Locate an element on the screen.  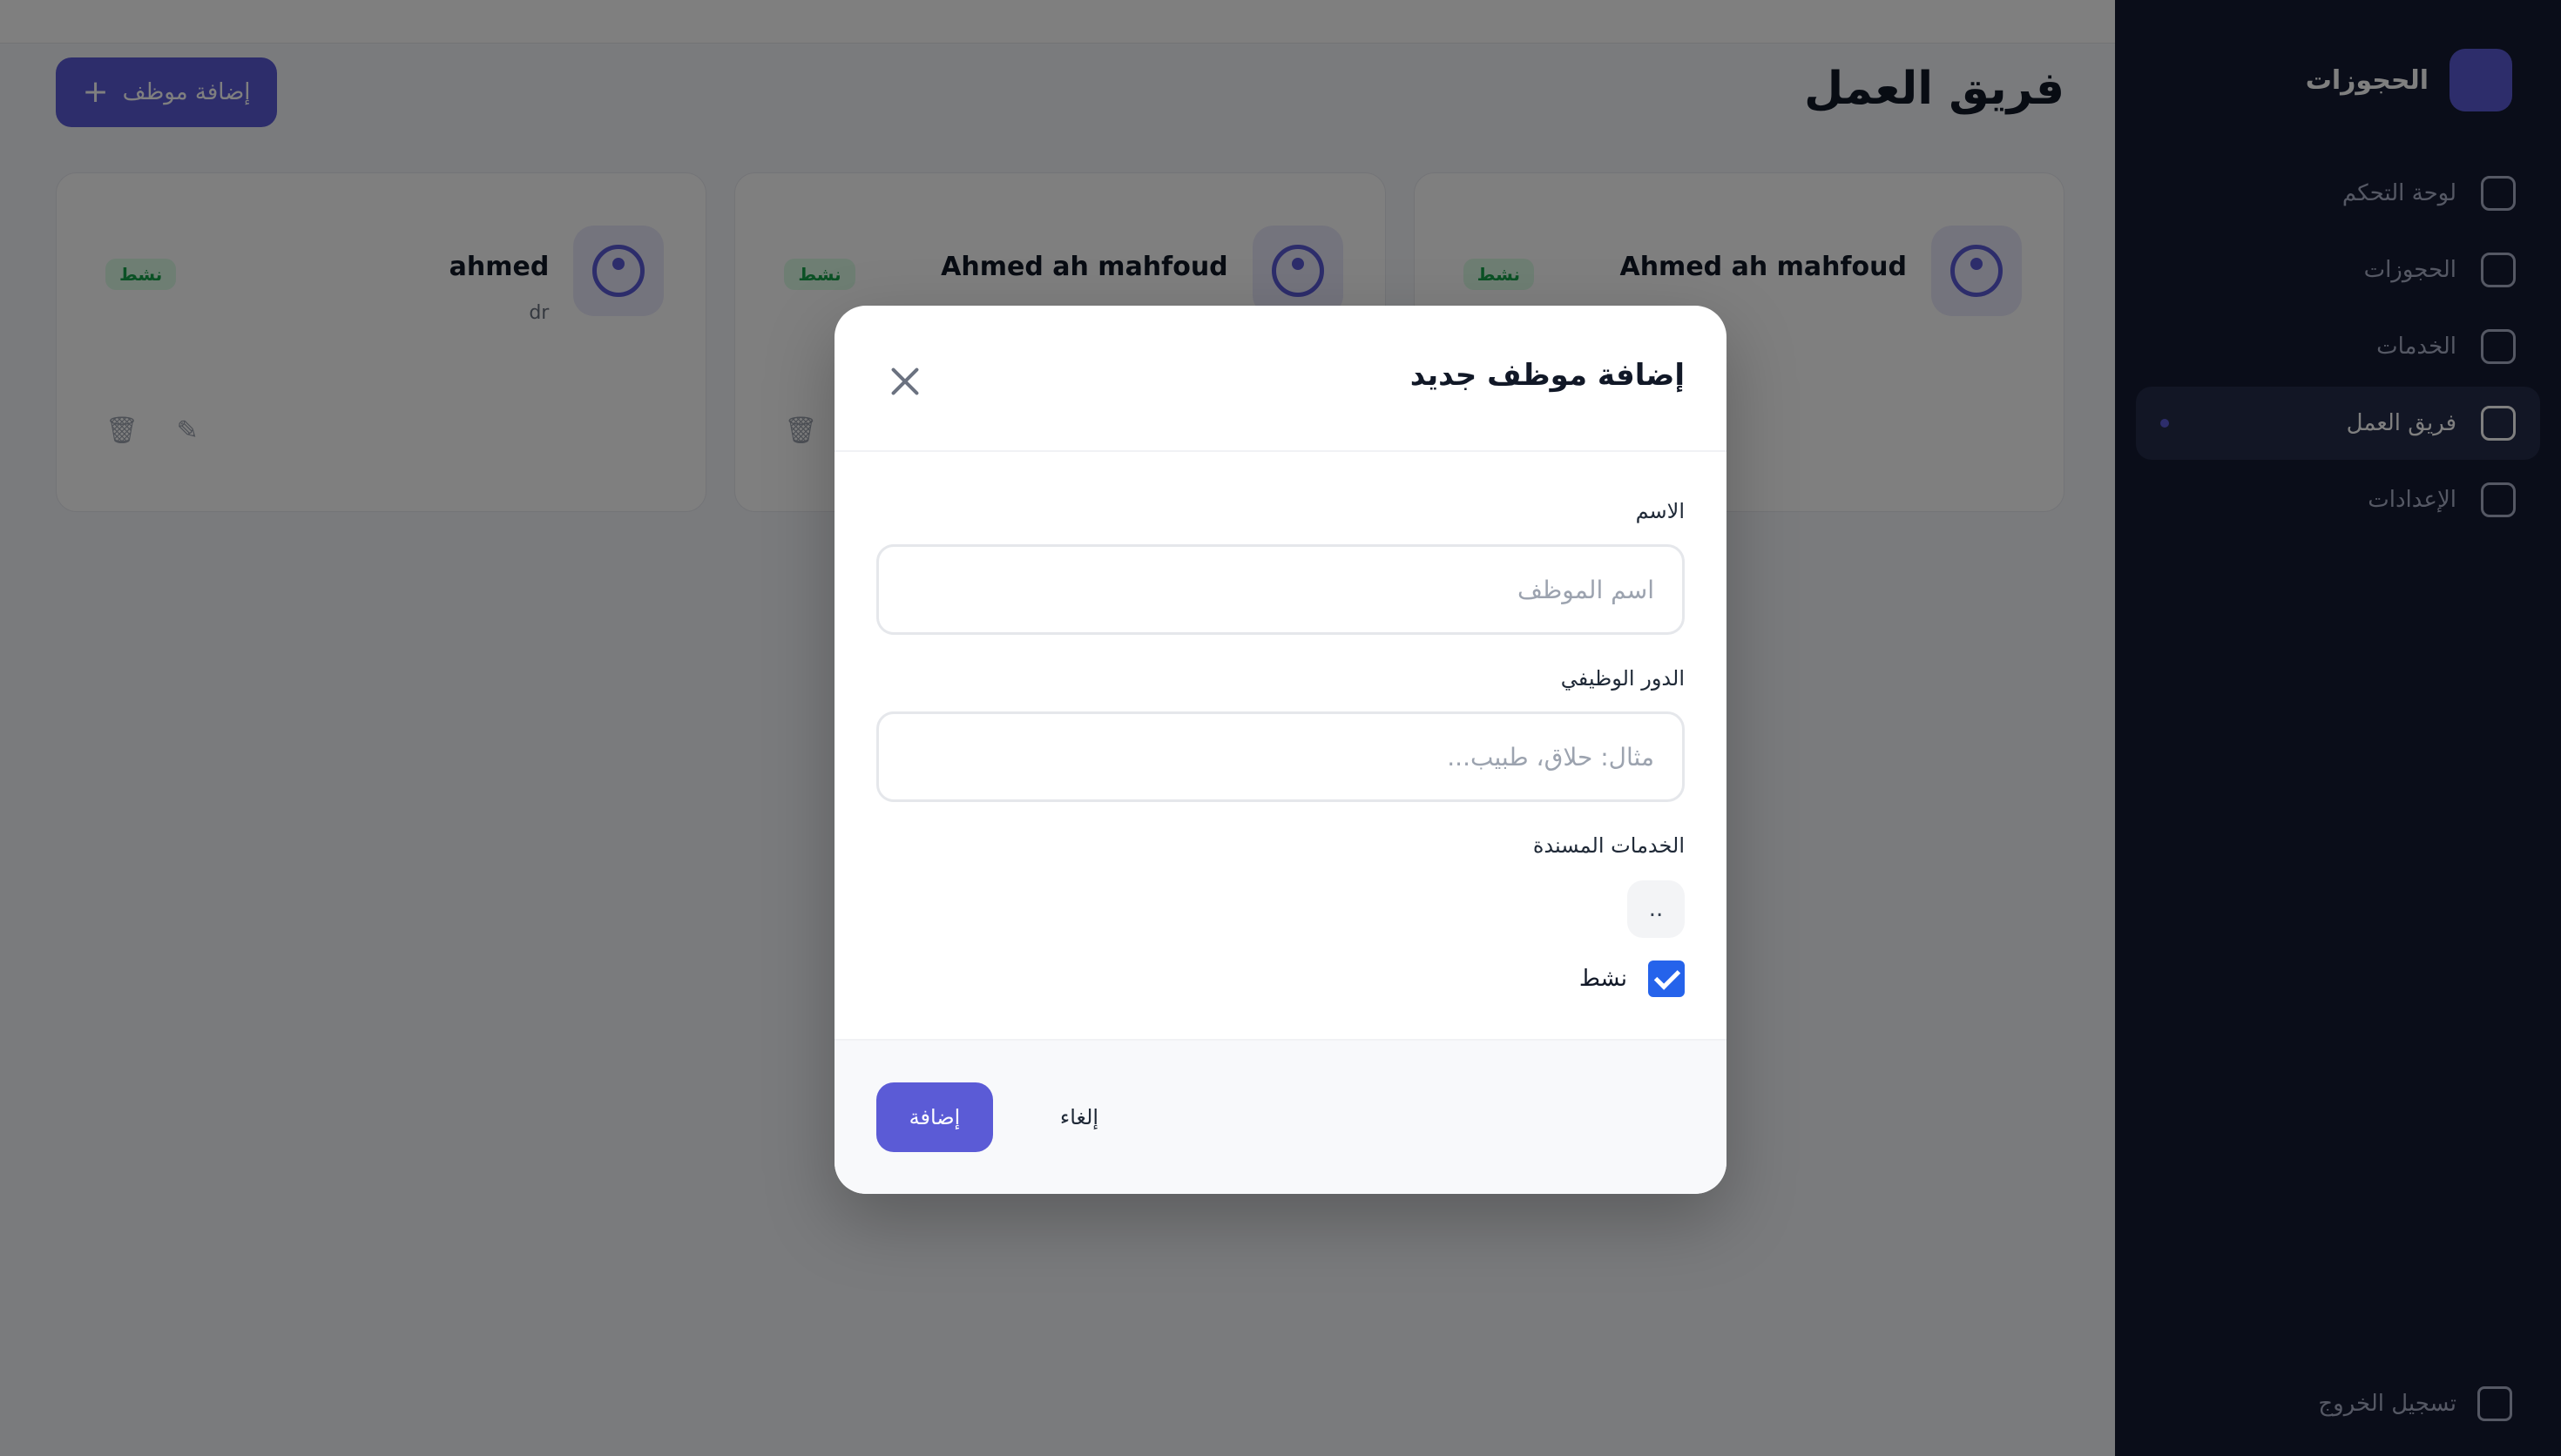
role-input is located at coordinates (1280, 756).